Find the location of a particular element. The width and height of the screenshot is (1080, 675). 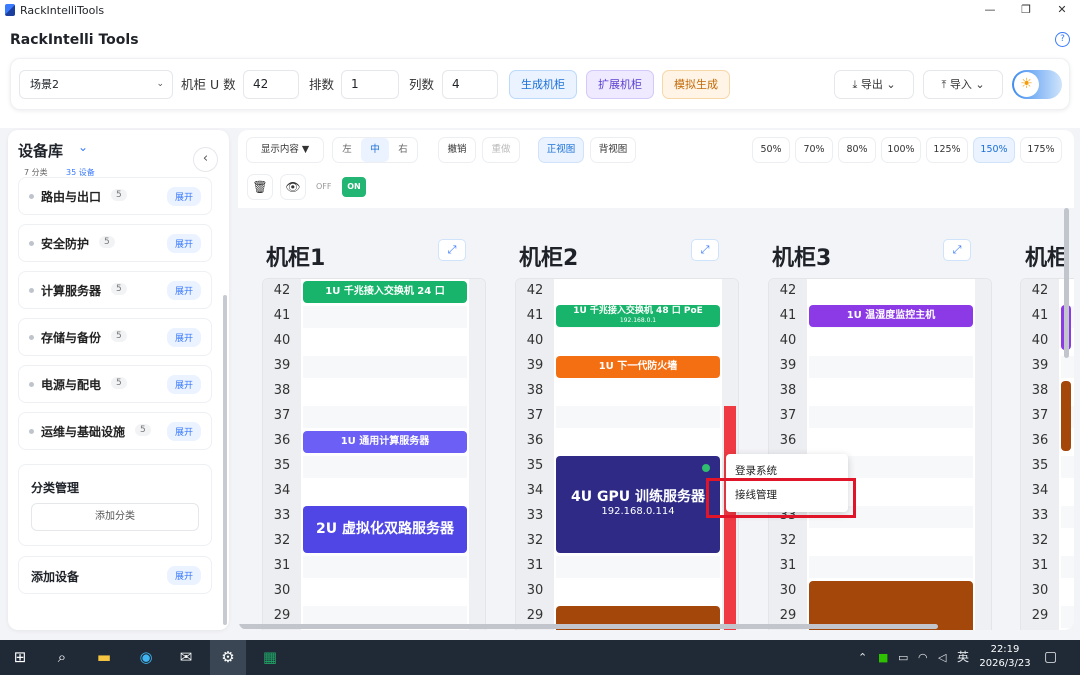

rackintelli-app-icon: ⚙ is located at coordinates (228, 657).